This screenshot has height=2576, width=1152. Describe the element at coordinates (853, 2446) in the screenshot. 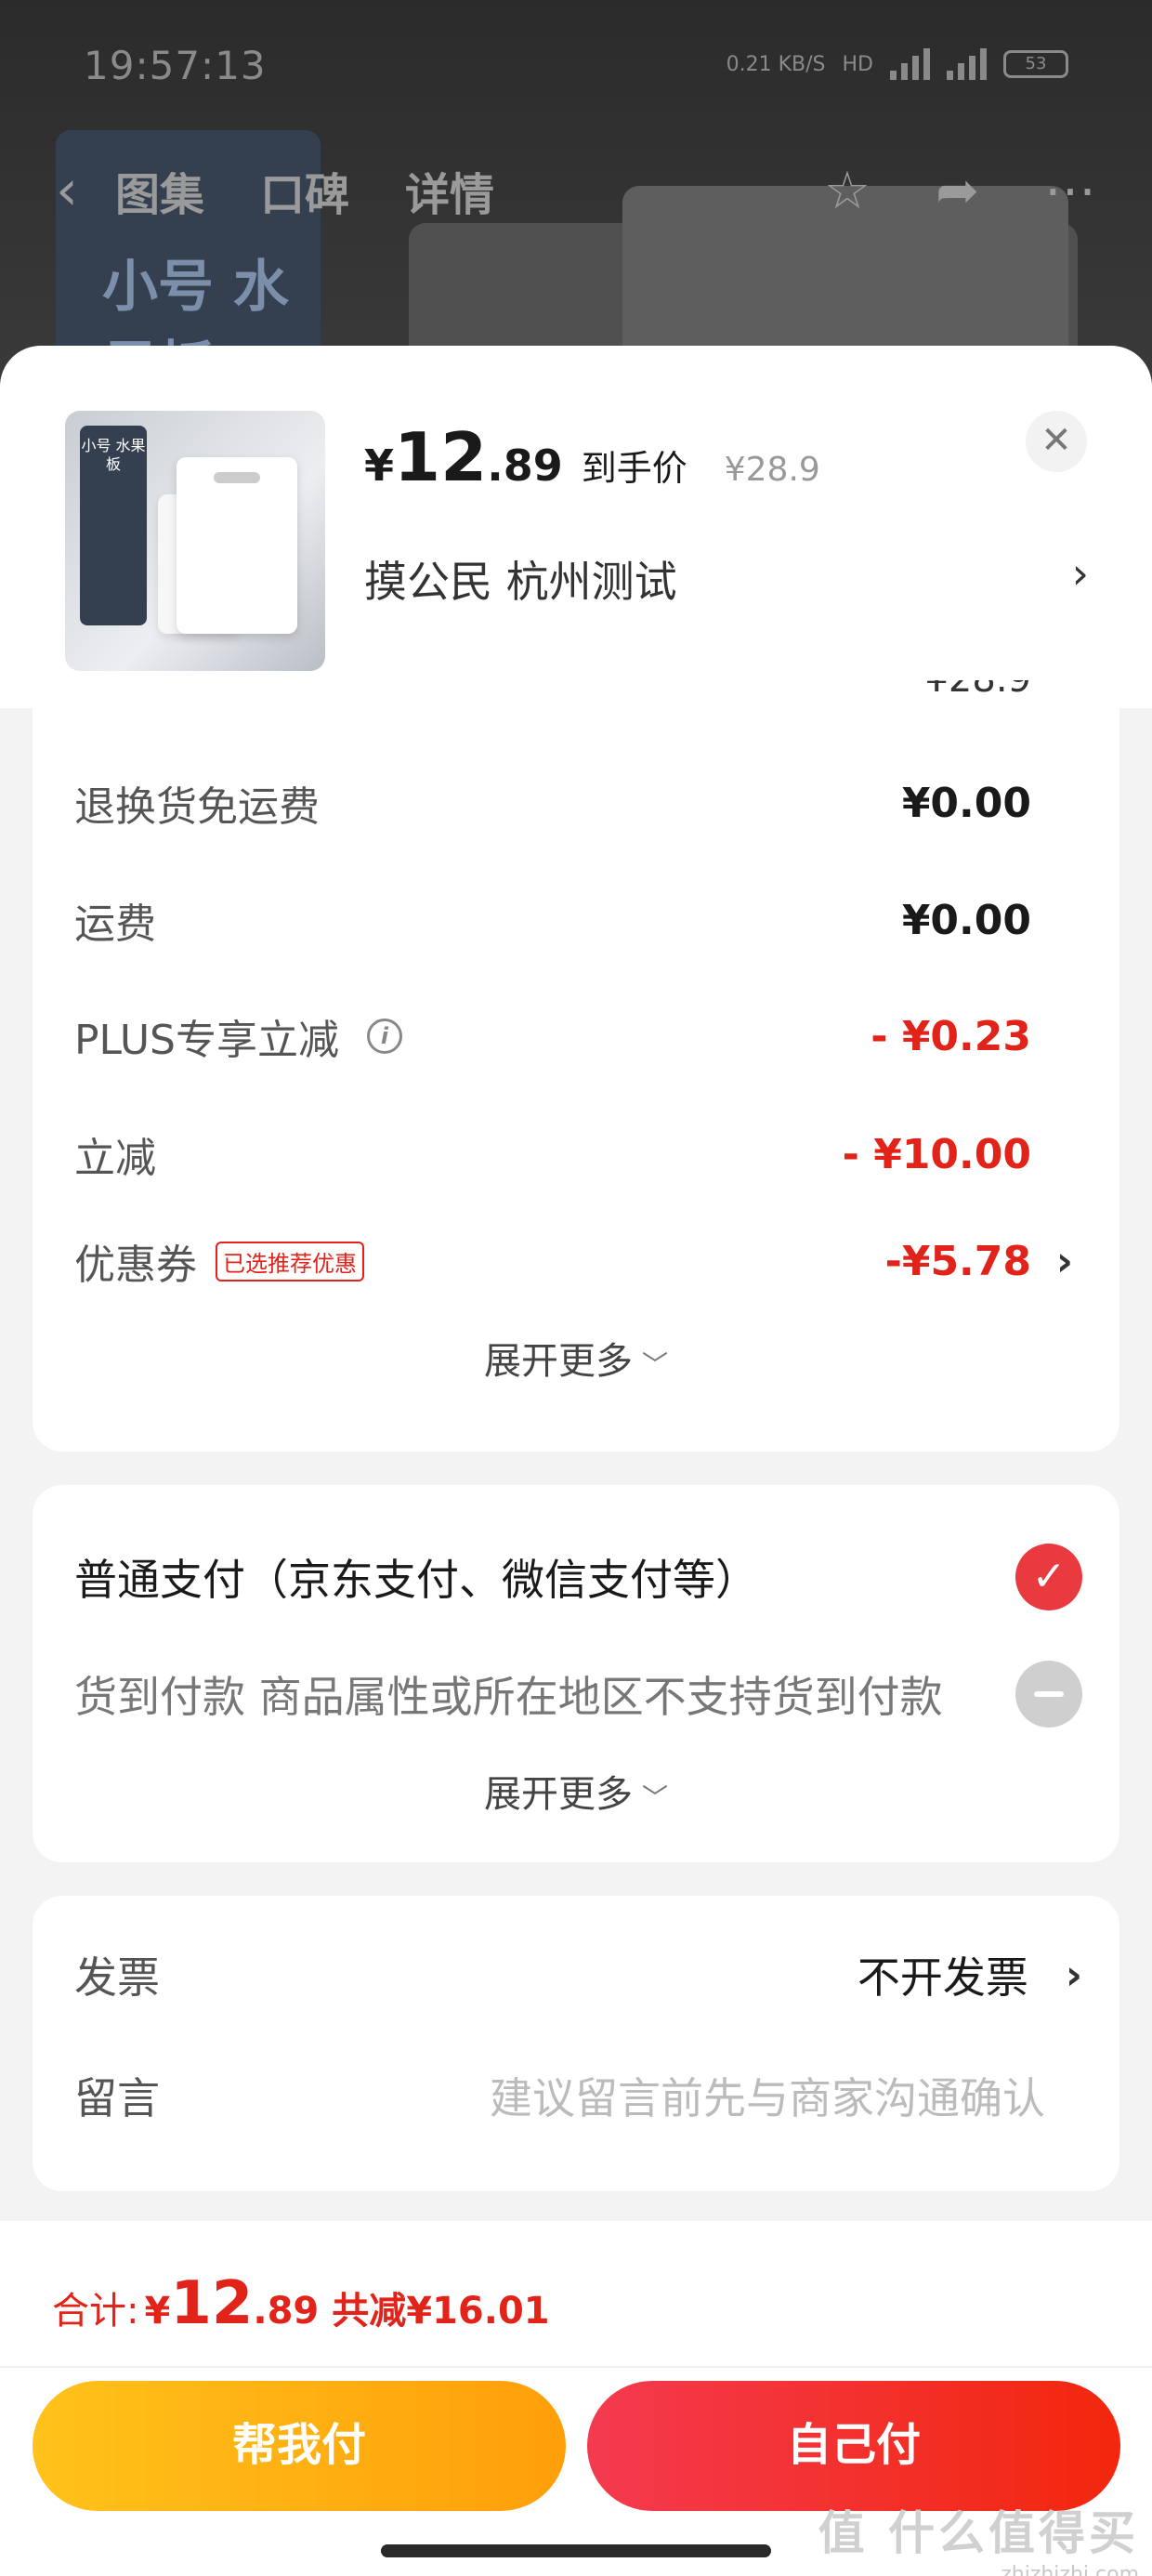

I see `self-pay-button: 自己付` at that location.